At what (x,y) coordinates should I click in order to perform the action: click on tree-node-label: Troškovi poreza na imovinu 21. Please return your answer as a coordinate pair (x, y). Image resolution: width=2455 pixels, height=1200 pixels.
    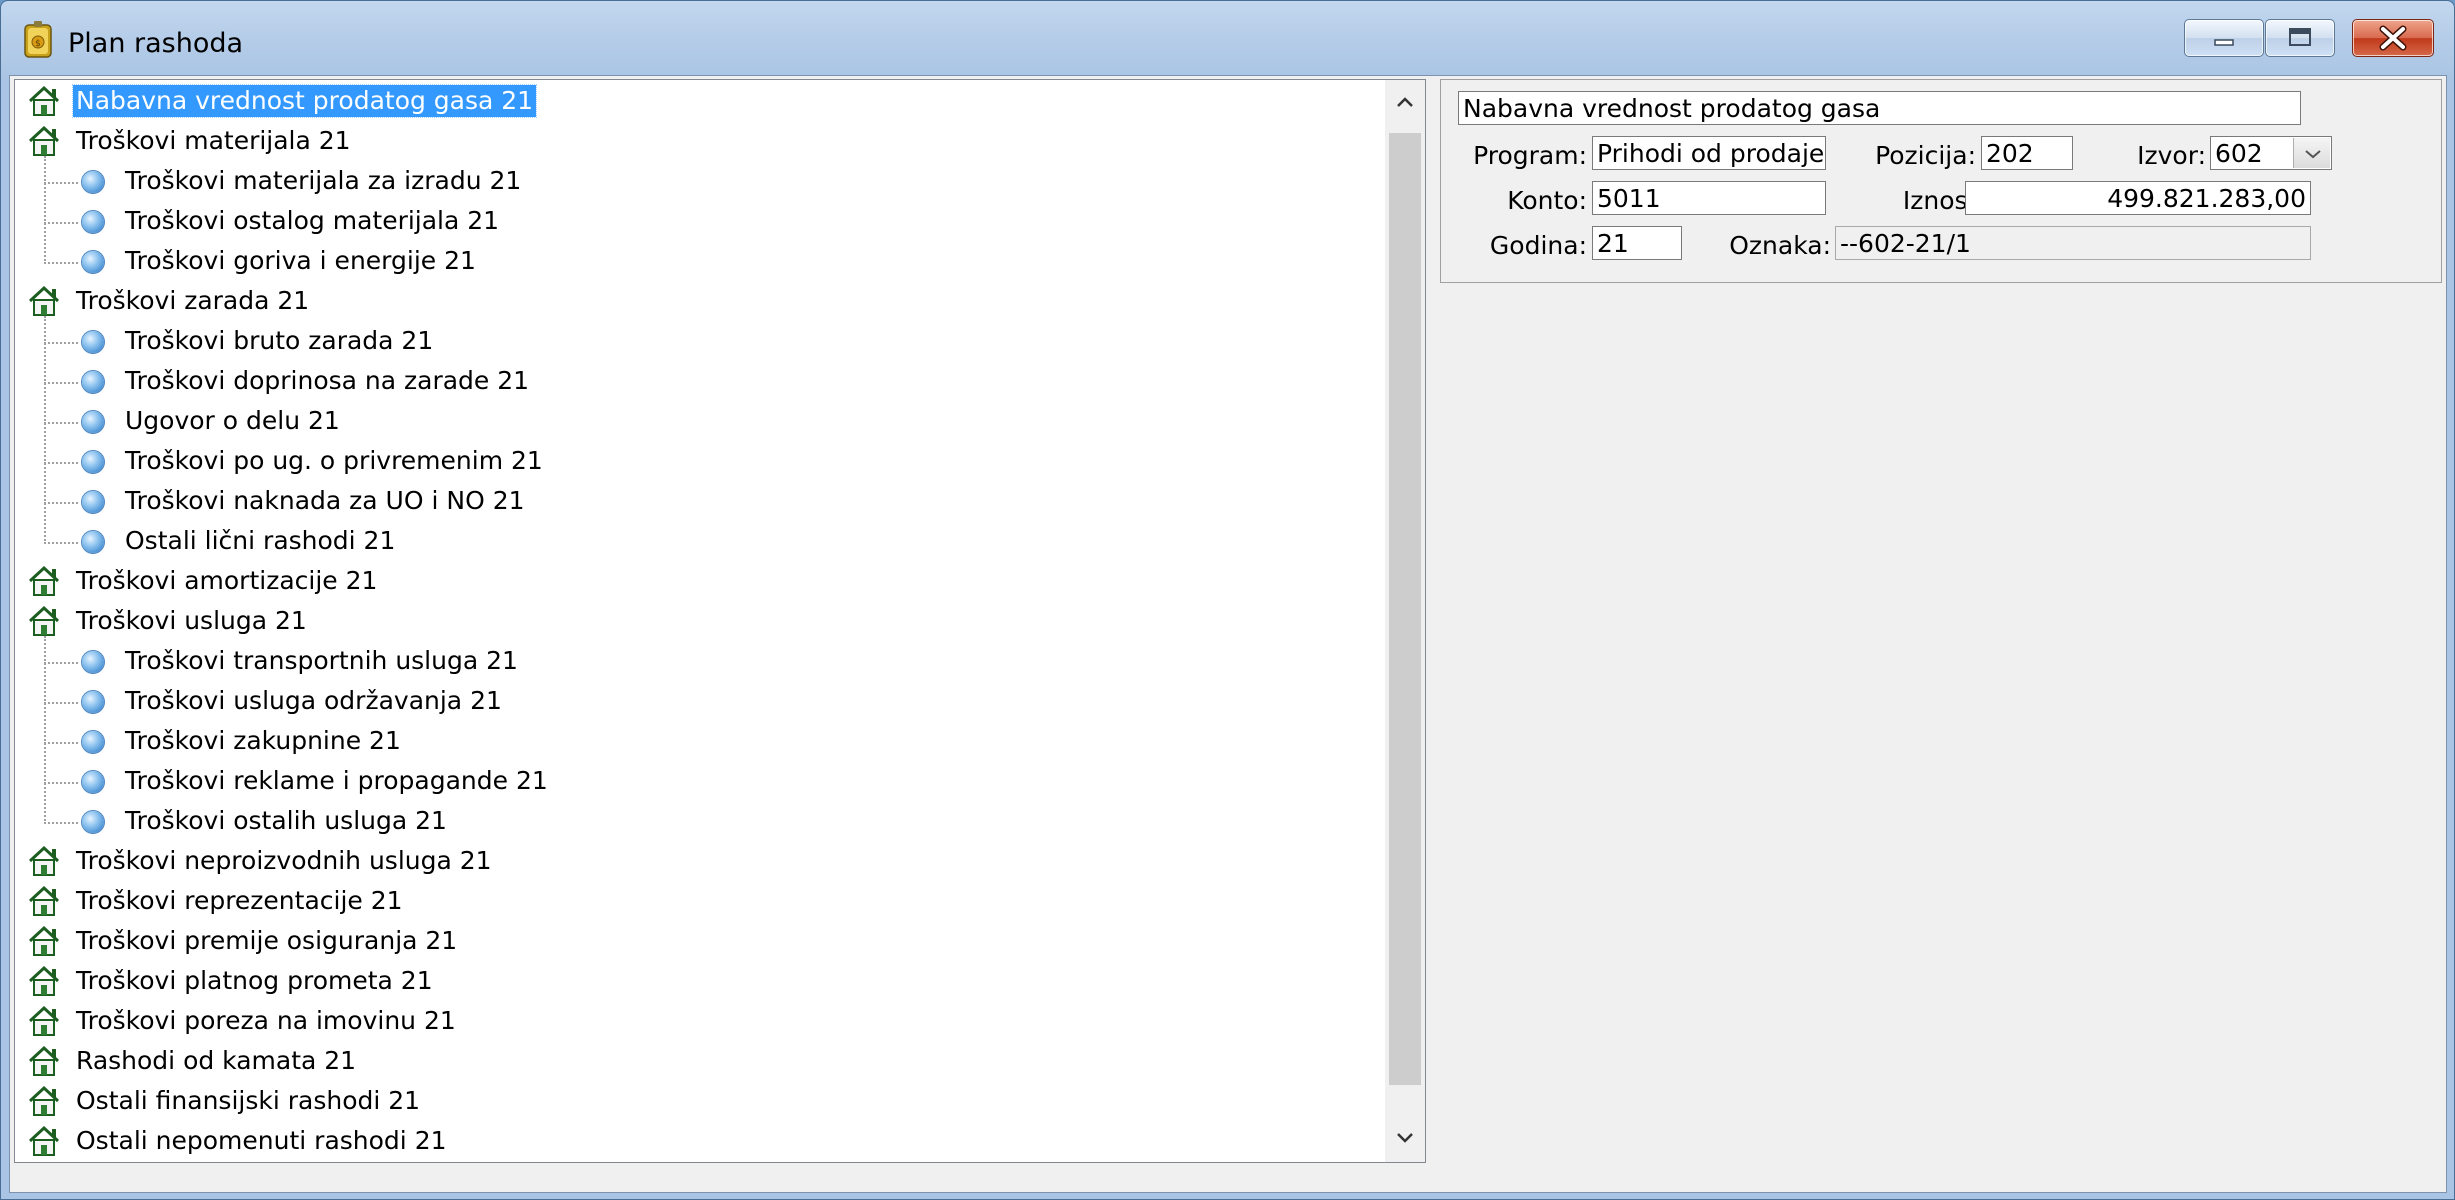
    Looking at the image, I should click on (266, 1020).